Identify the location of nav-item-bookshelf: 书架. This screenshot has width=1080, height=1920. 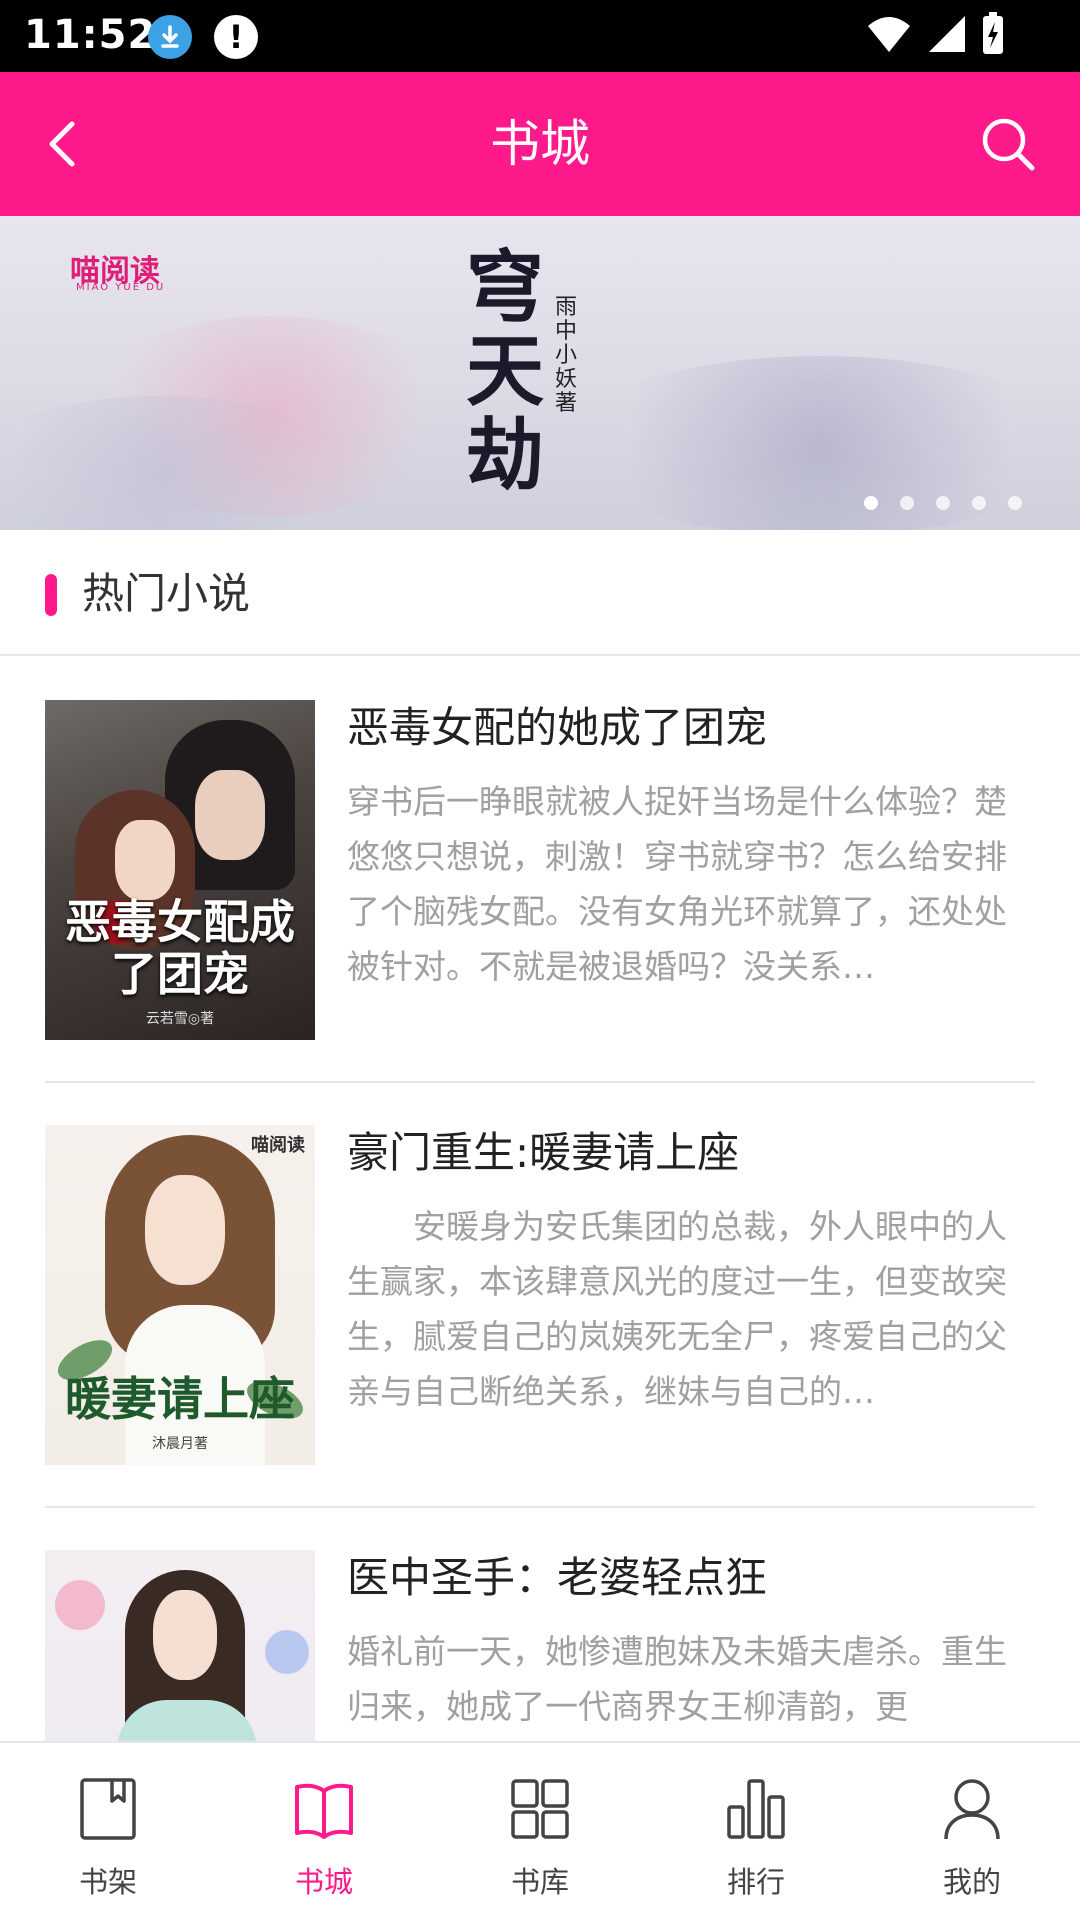
(108, 1831).